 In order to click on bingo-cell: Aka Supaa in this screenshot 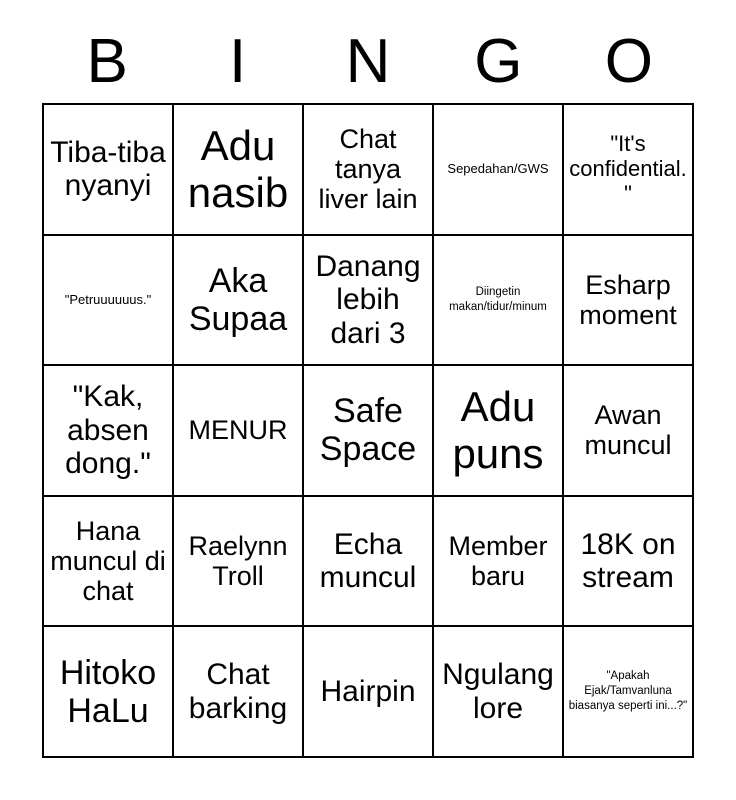, I will do `click(239, 301)`.